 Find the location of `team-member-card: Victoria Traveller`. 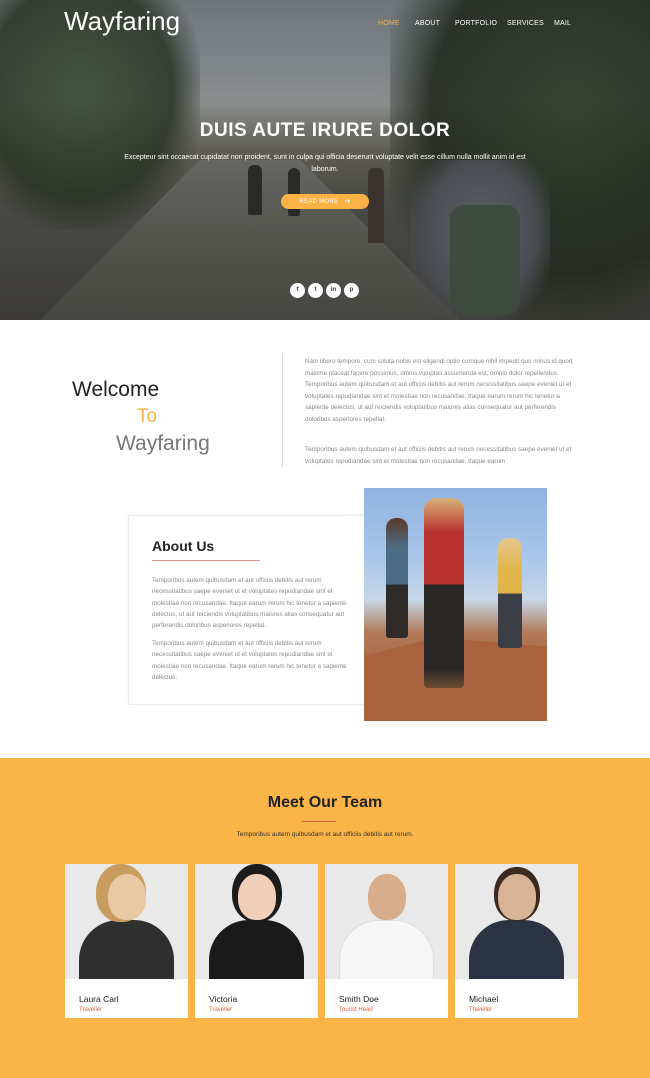

team-member-card: Victoria Traveller is located at coordinates (256, 941).